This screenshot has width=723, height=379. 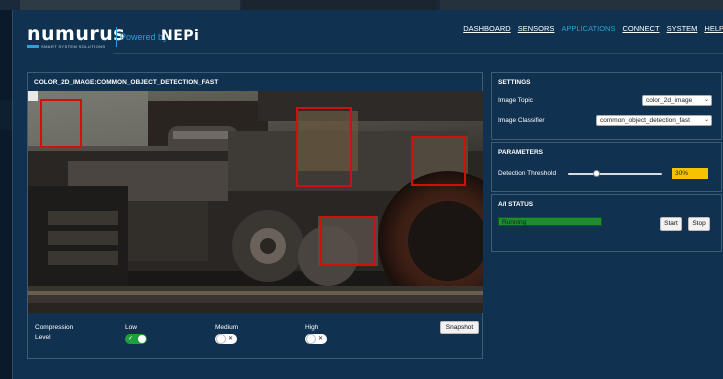 I want to click on image-classifier-label: Image Classifier, so click(x=521, y=120).